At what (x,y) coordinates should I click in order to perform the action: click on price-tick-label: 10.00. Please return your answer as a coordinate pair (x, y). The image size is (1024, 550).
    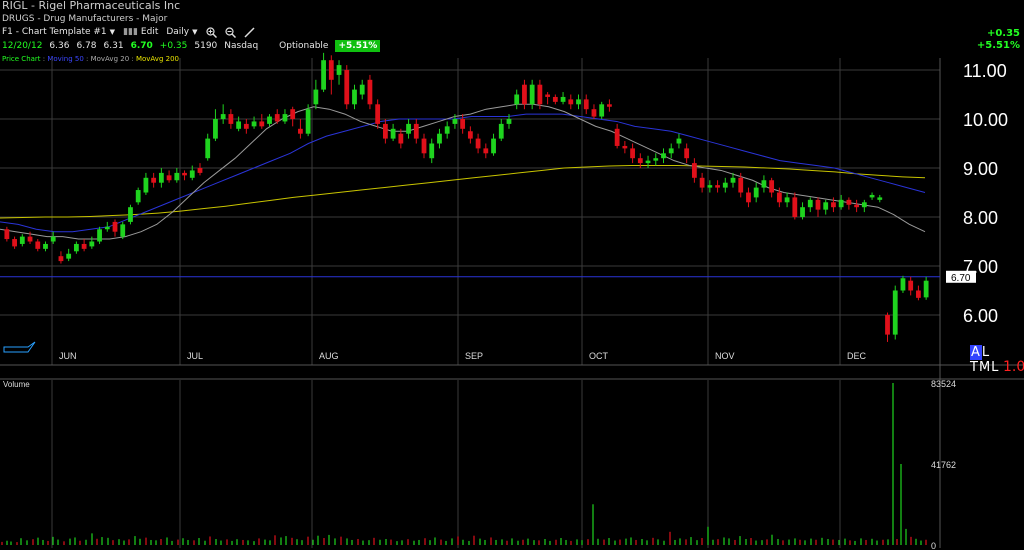
    Looking at the image, I should click on (985, 120).